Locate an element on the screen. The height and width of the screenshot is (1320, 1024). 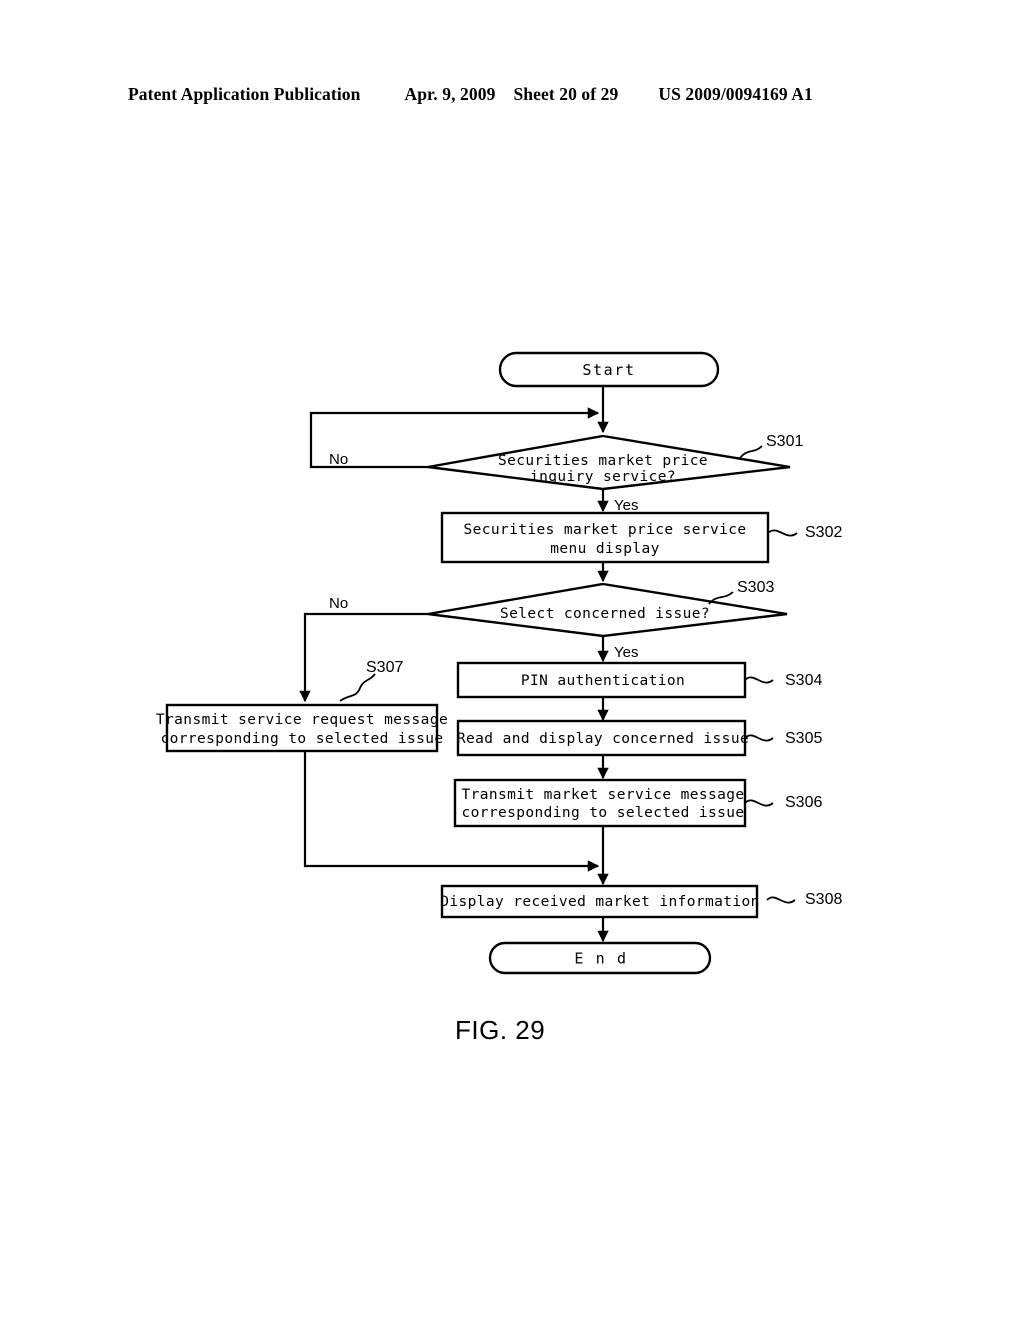
decision-s301-line2: inquiry service? is located at coordinates (603, 477).